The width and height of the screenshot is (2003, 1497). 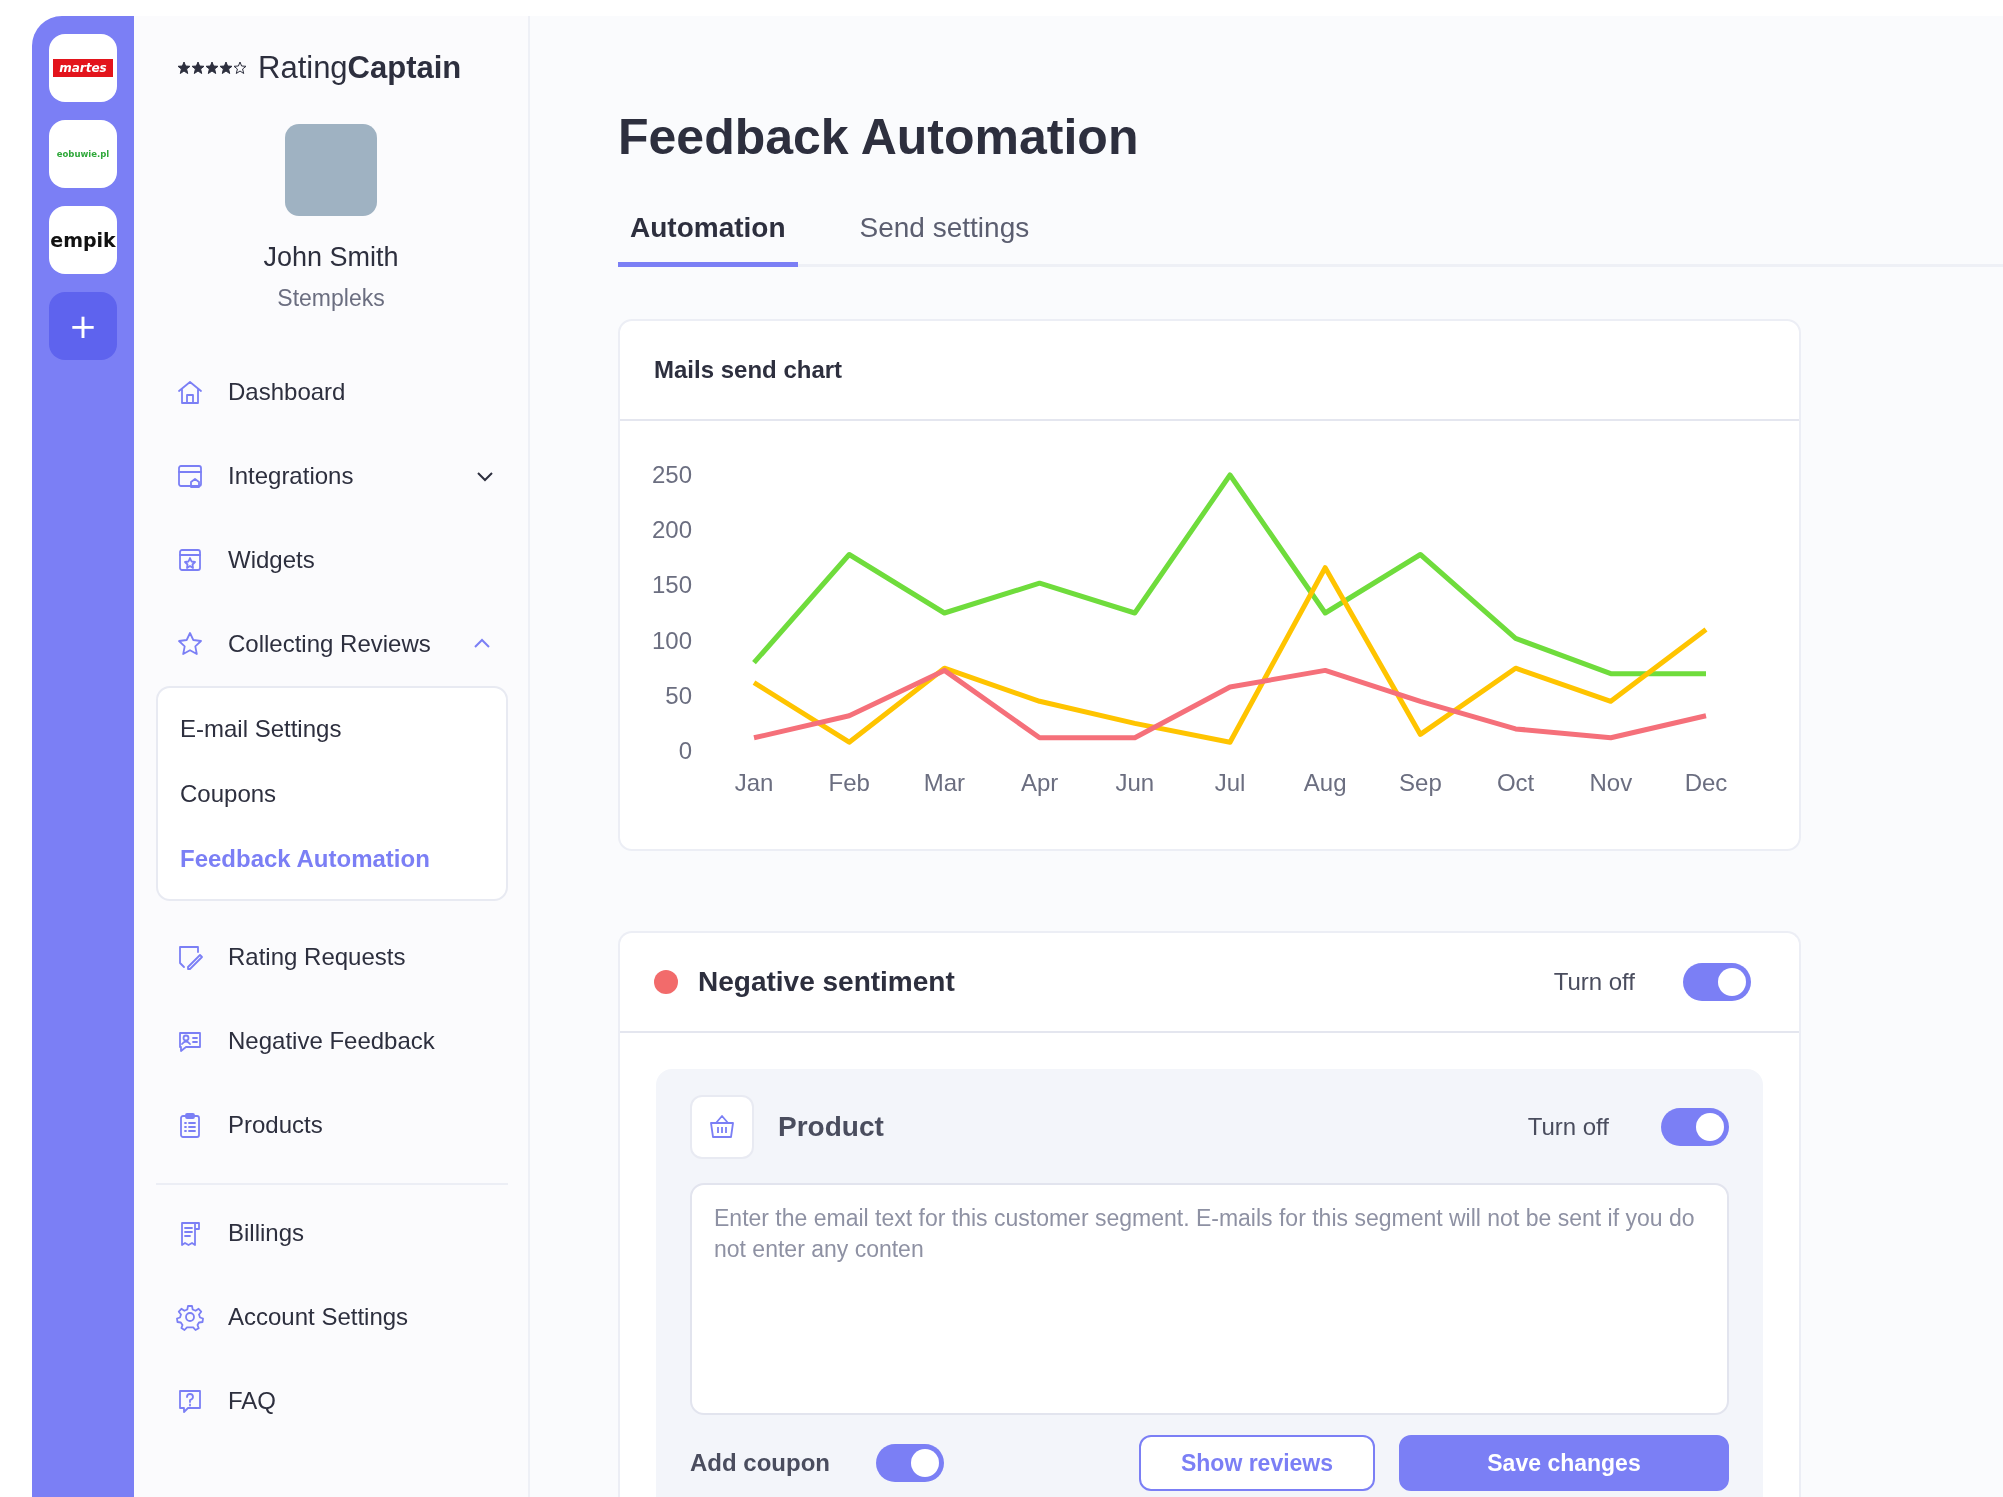 What do you see at coordinates (671, 530) in the screenshot?
I see `y-axis-label: 200` at bounding box center [671, 530].